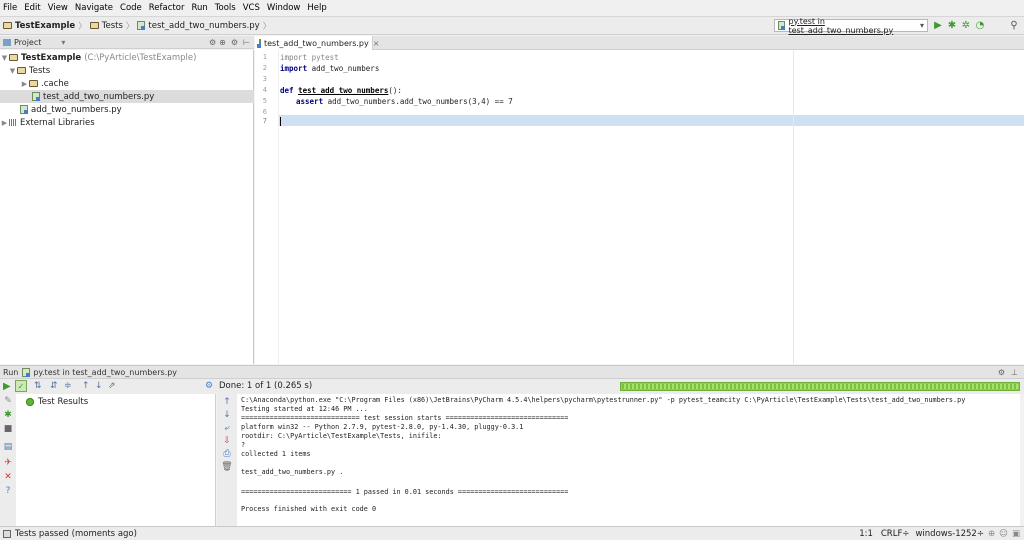  What do you see at coordinates (280, 121) in the screenshot?
I see `text-cursor` at bounding box center [280, 121].